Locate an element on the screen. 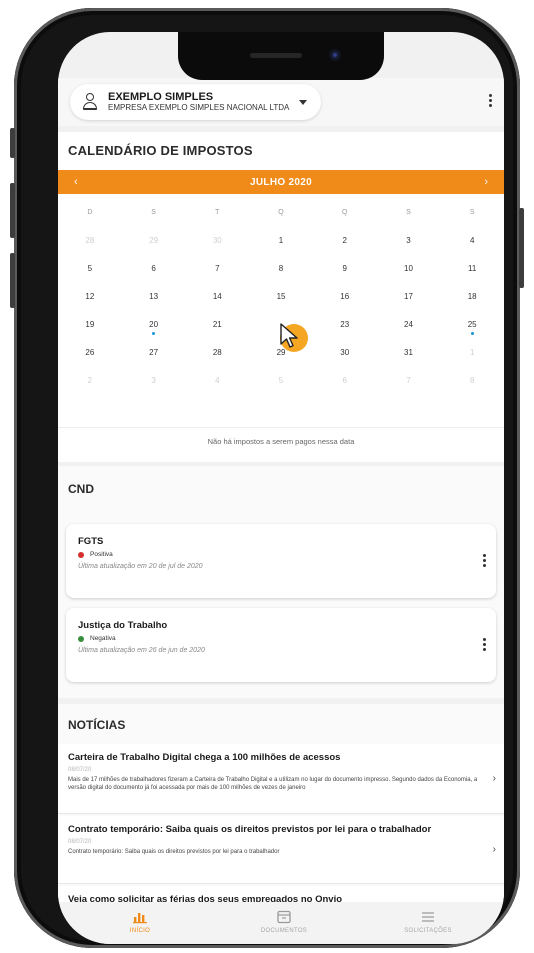 The height and width of the screenshot is (953, 534). speaker-grille is located at coordinates (276, 55).